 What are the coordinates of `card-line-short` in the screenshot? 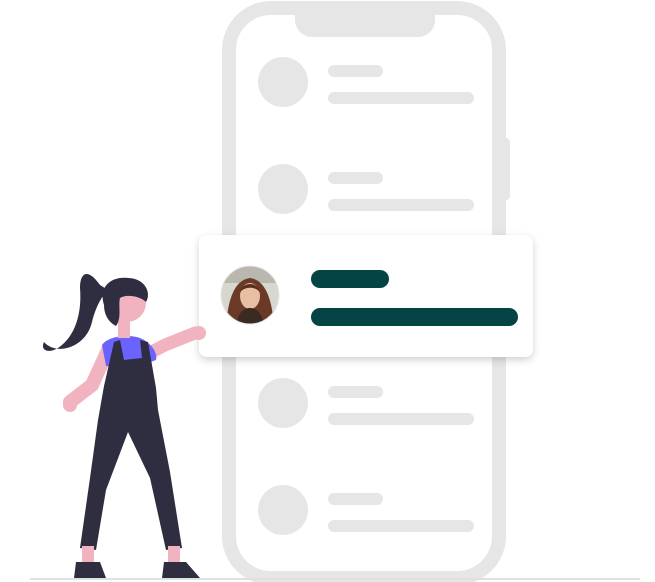 It's located at (350, 279).